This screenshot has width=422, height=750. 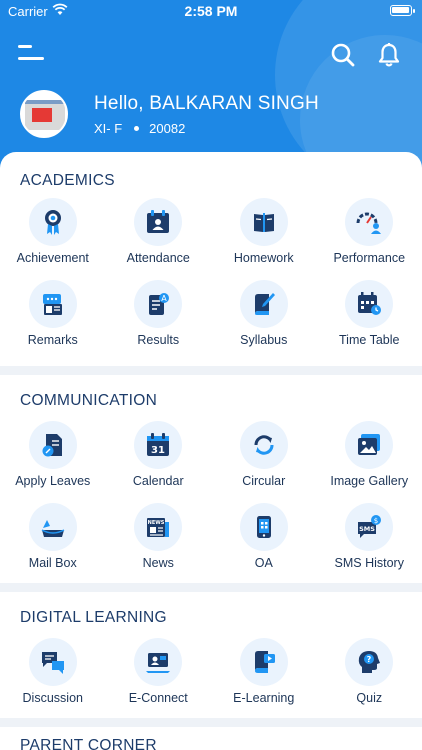 What do you see at coordinates (263, 222) in the screenshot?
I see `book-icon` at bounding box center [263, 222].